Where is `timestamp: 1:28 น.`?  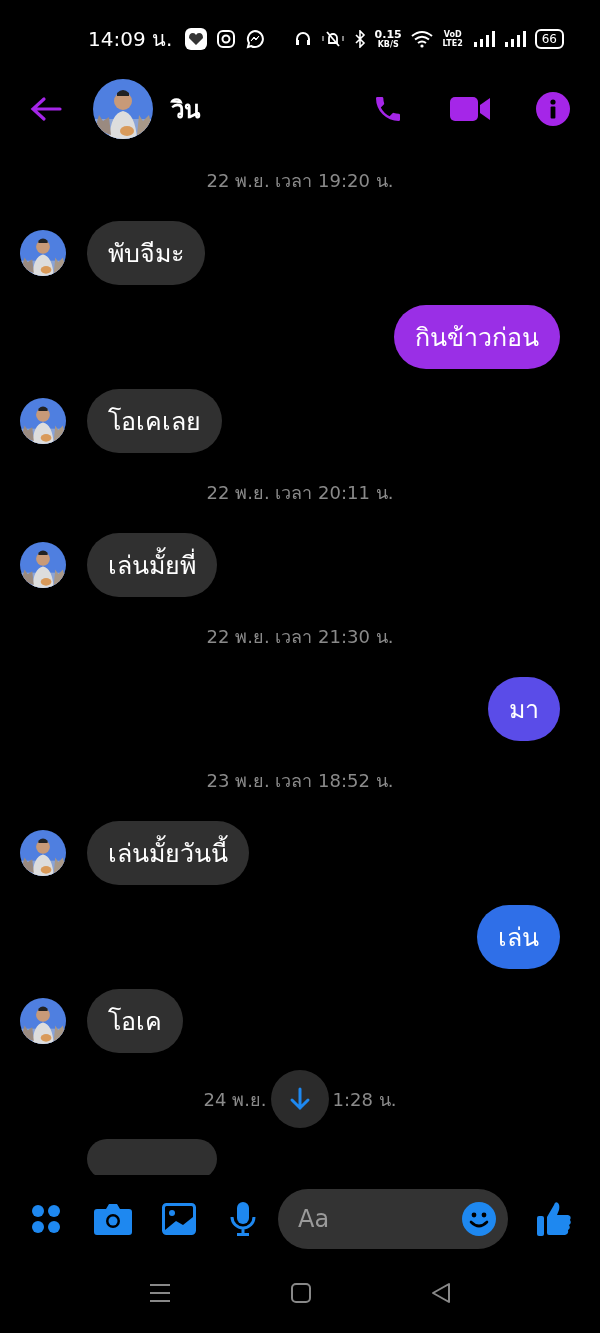 timestamp: 1:28 น. is located at coordinates (364, 1099).